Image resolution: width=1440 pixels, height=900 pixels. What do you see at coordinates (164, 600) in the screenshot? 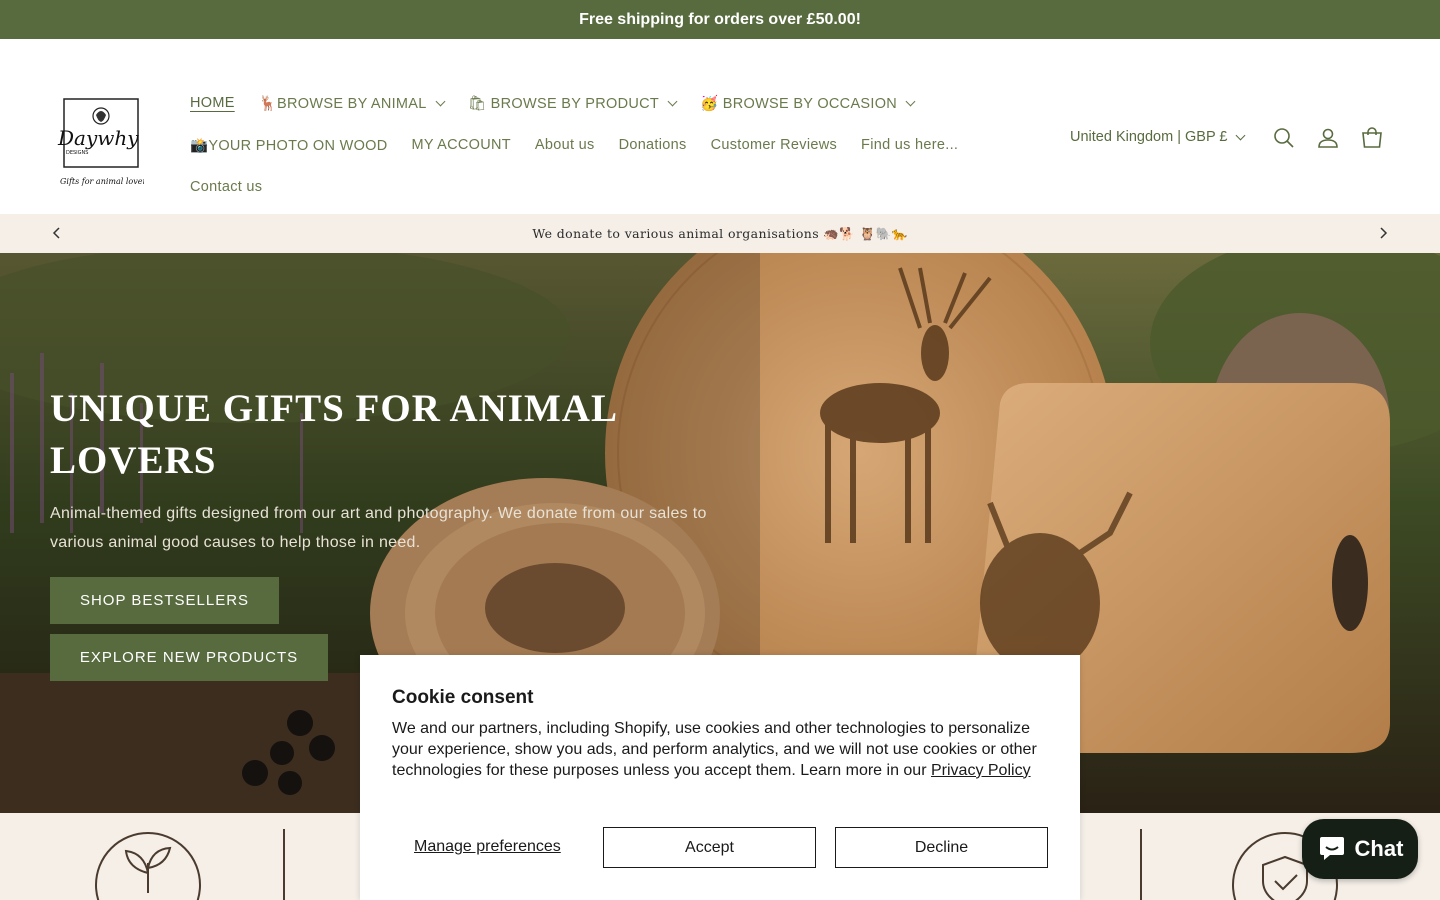
I see `shop-bestsellers-button: SHOP BESTSELLERS` at bounding box center [164, 600].